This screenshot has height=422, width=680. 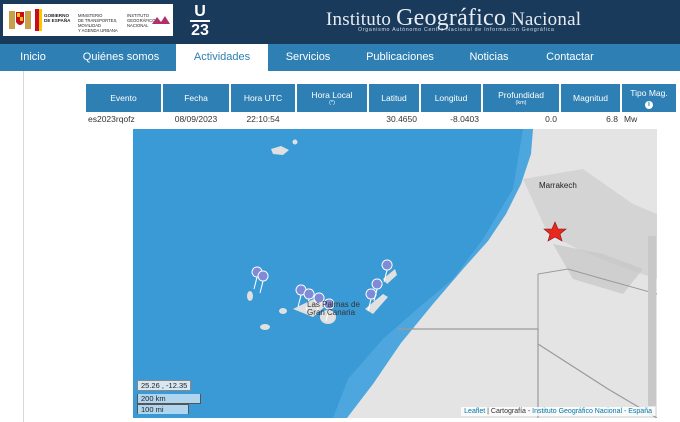 What do you see at coordinates (161, 20) in the screenshot?
I see `ign-mark-icon` at bounding box center [161, 20].